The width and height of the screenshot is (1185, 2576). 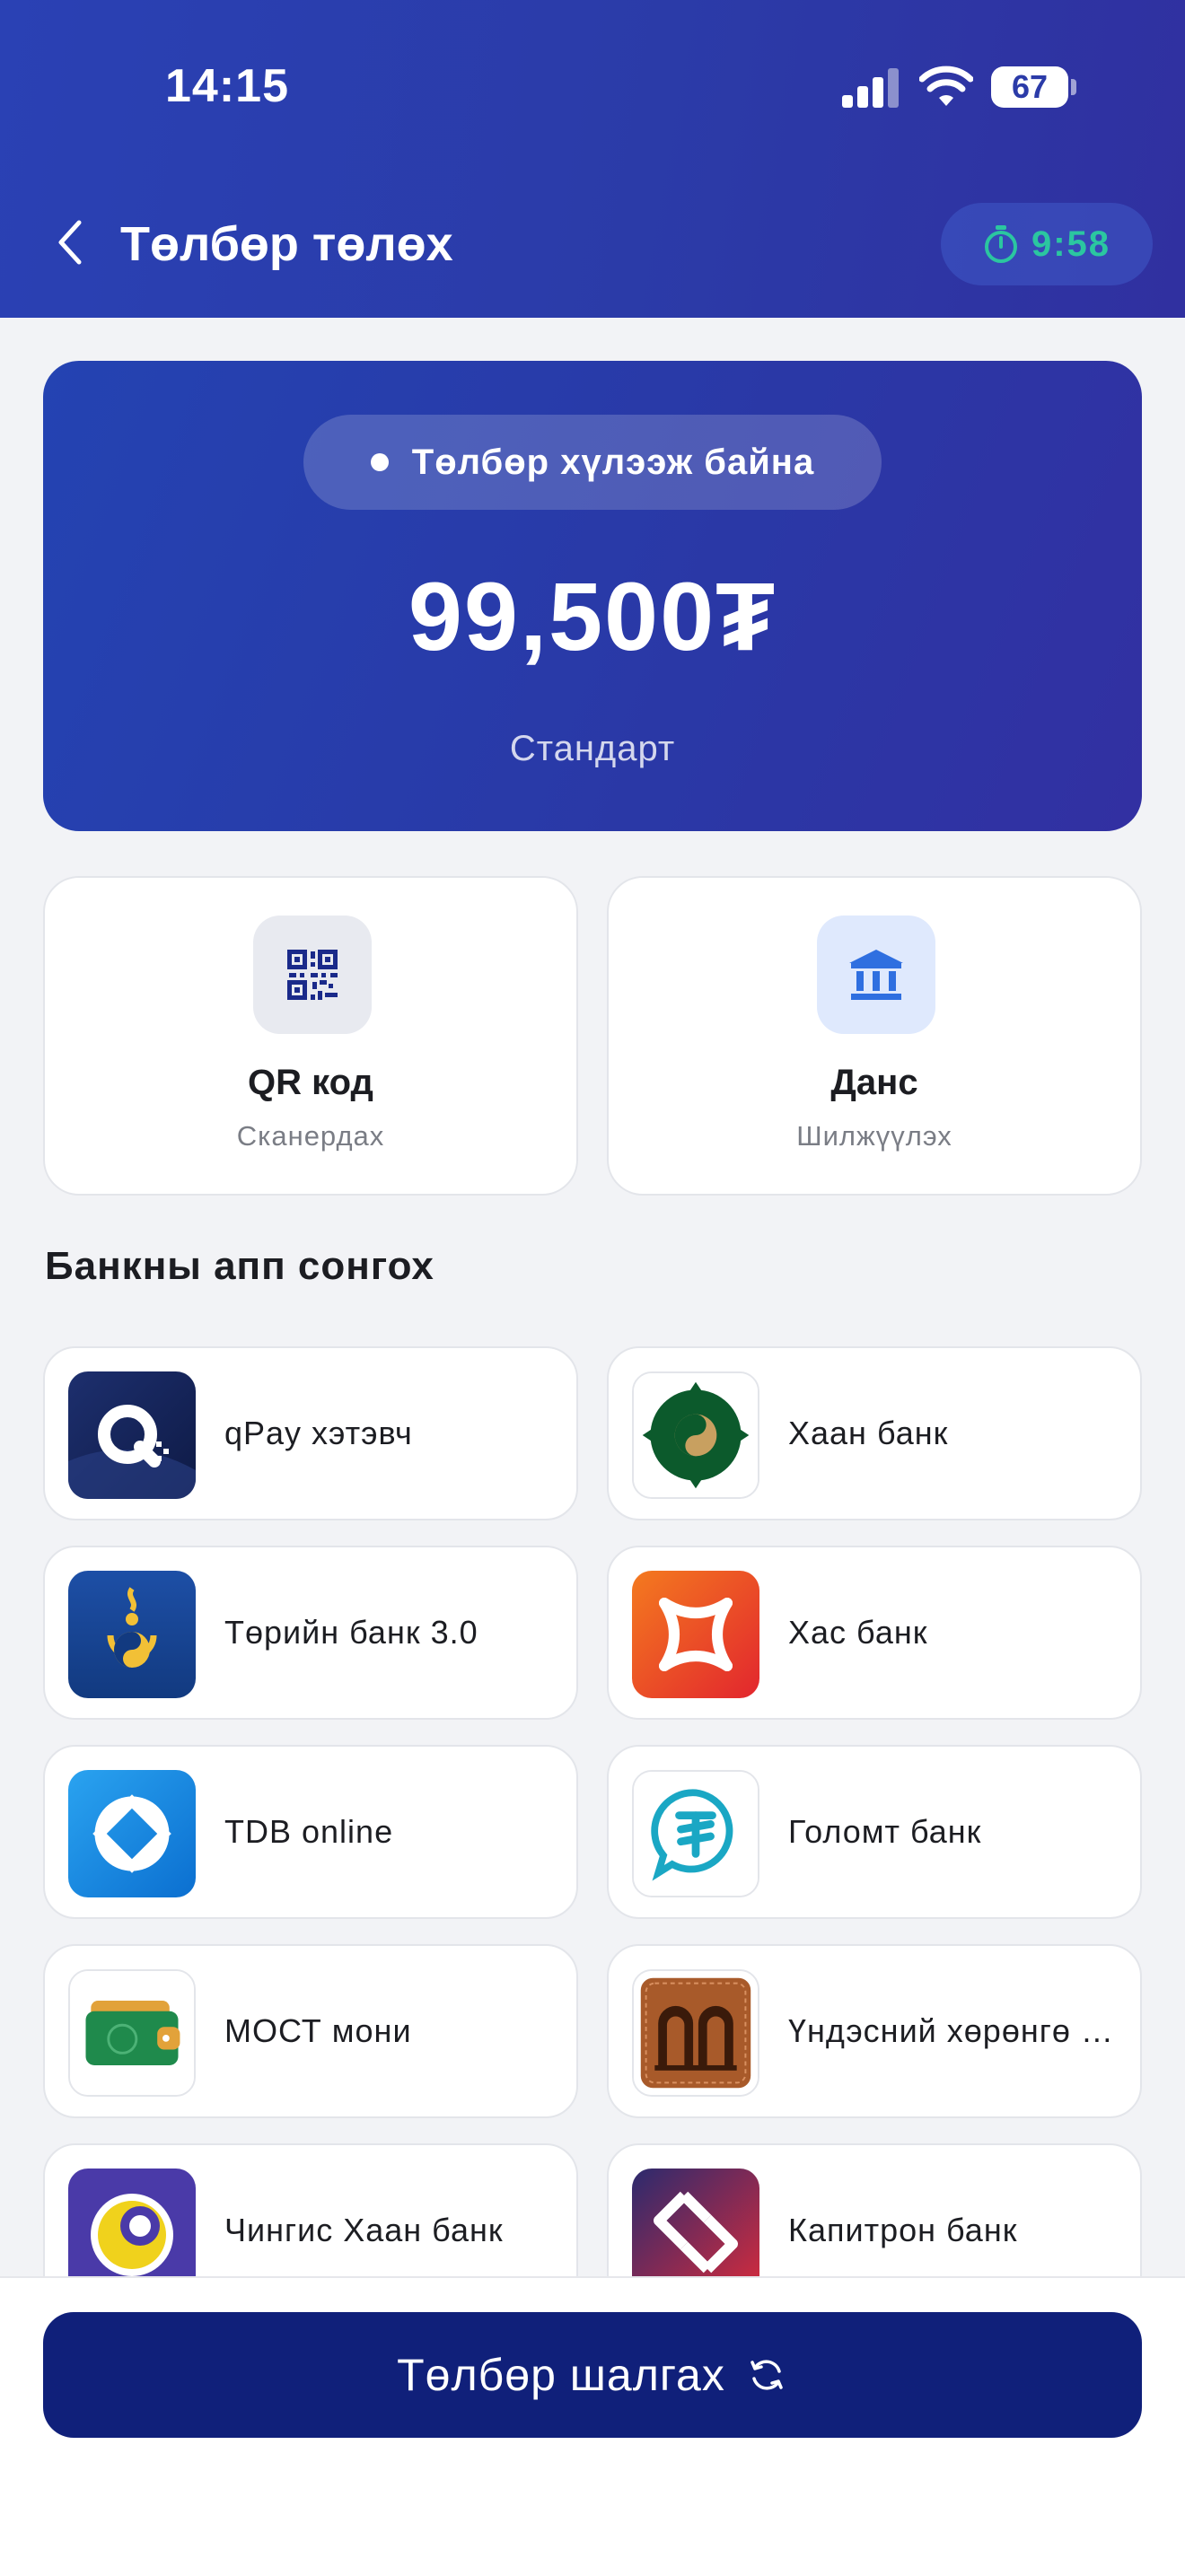 I want to click on payment-amount: 99,500₮, so click(x=592, y=616).